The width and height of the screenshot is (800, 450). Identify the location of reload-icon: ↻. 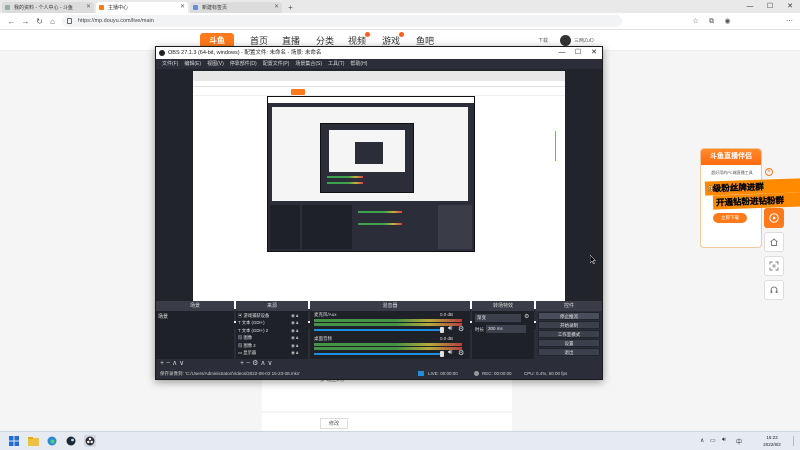
(39, 21).